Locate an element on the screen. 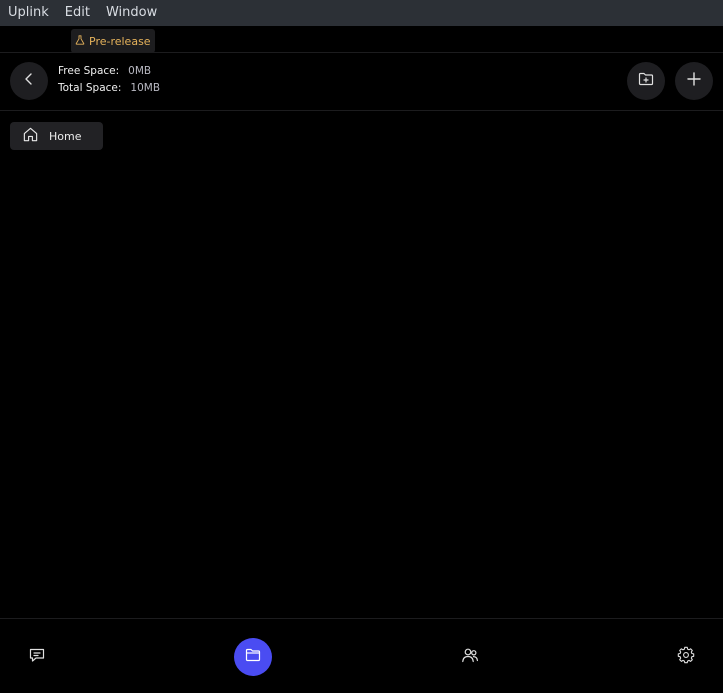  menu-edit: Edit is located at coordinates (77, 13).